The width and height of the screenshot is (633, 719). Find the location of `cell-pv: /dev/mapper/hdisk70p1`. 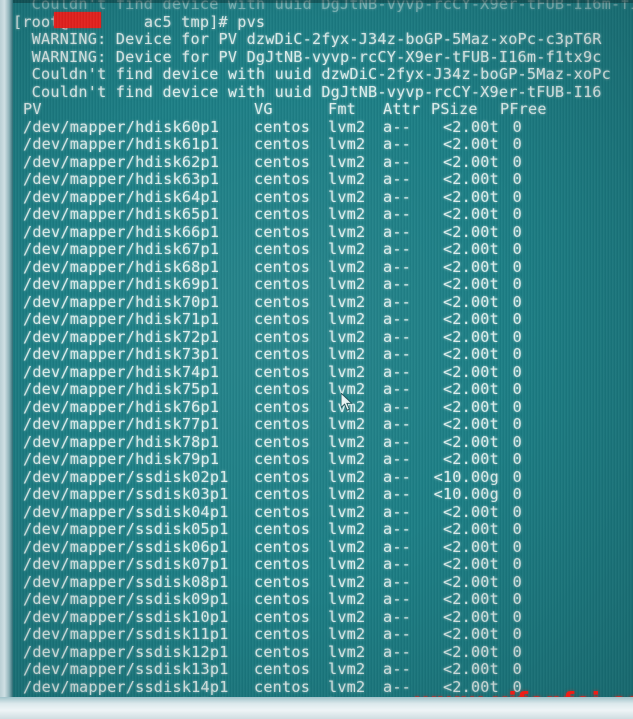

cell-pv: /dev/mapper/hdisk70p1 is located at coordinates (121, 301).